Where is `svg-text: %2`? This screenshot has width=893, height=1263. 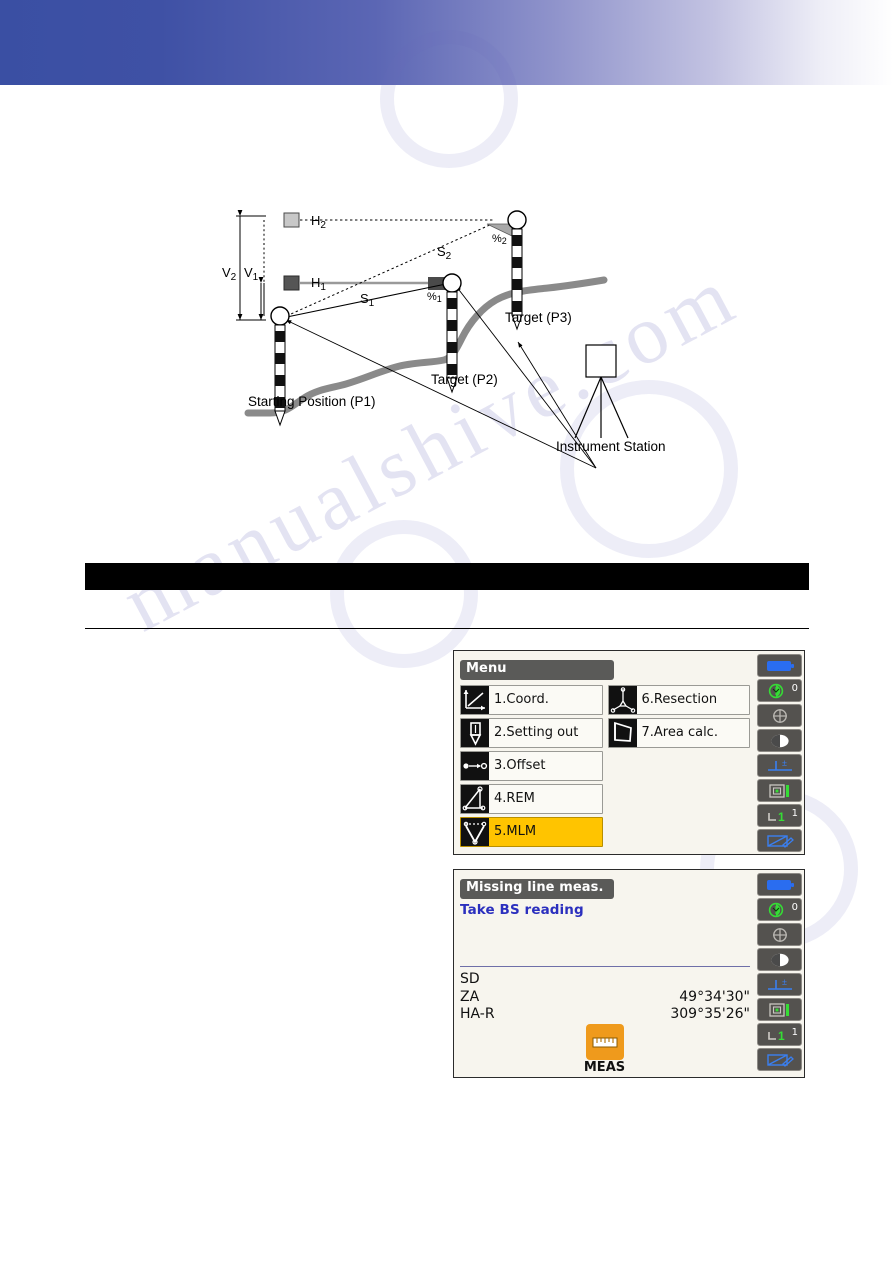 svg-text: %2 is located at coordinates (499, 239).